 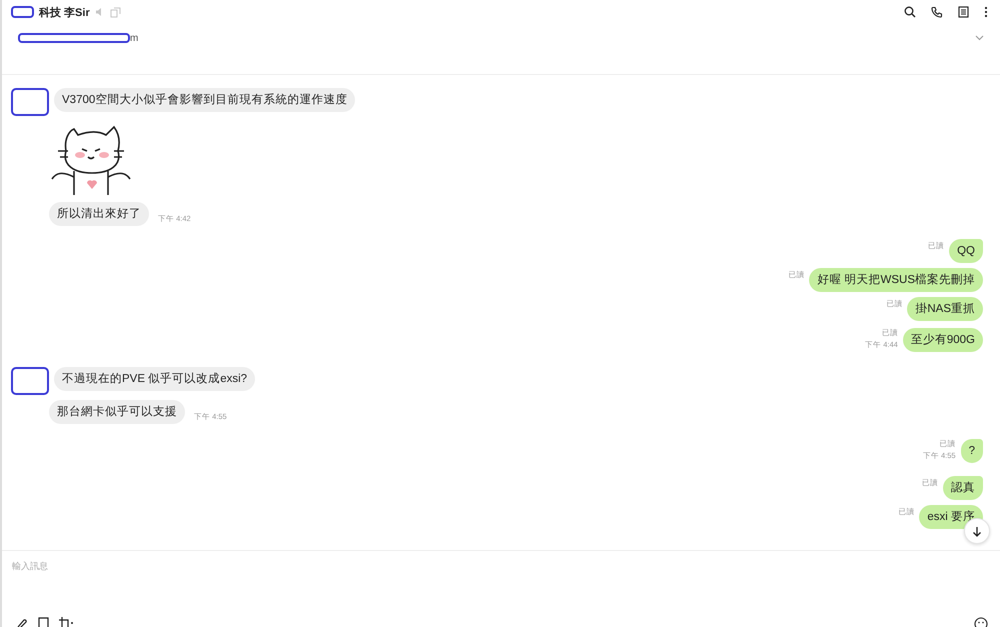 I want to click on redaction-mark, so click(x=22, y=12).